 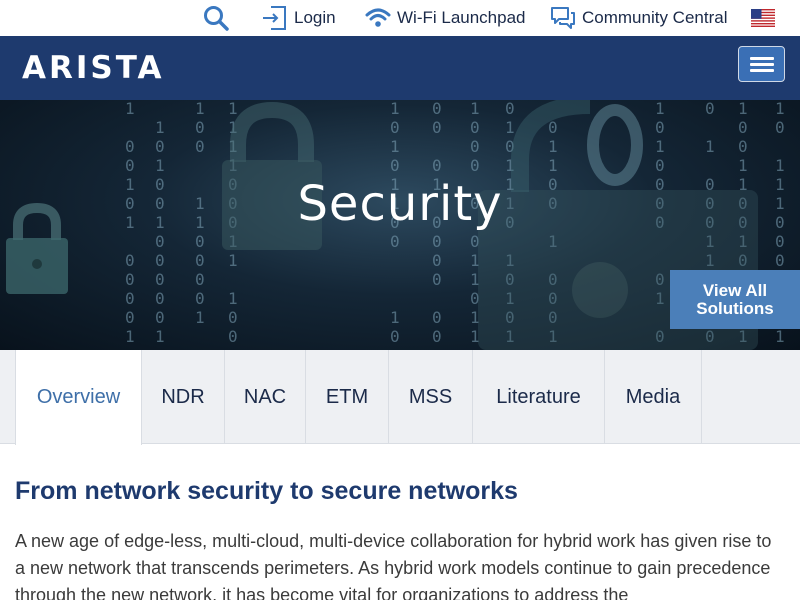 What do you see at coordinates (445, 18) in the screenshot?
I see `wifi-launchpad-link: Wi-Fi Launchpad` at bounding box center [445, 18].